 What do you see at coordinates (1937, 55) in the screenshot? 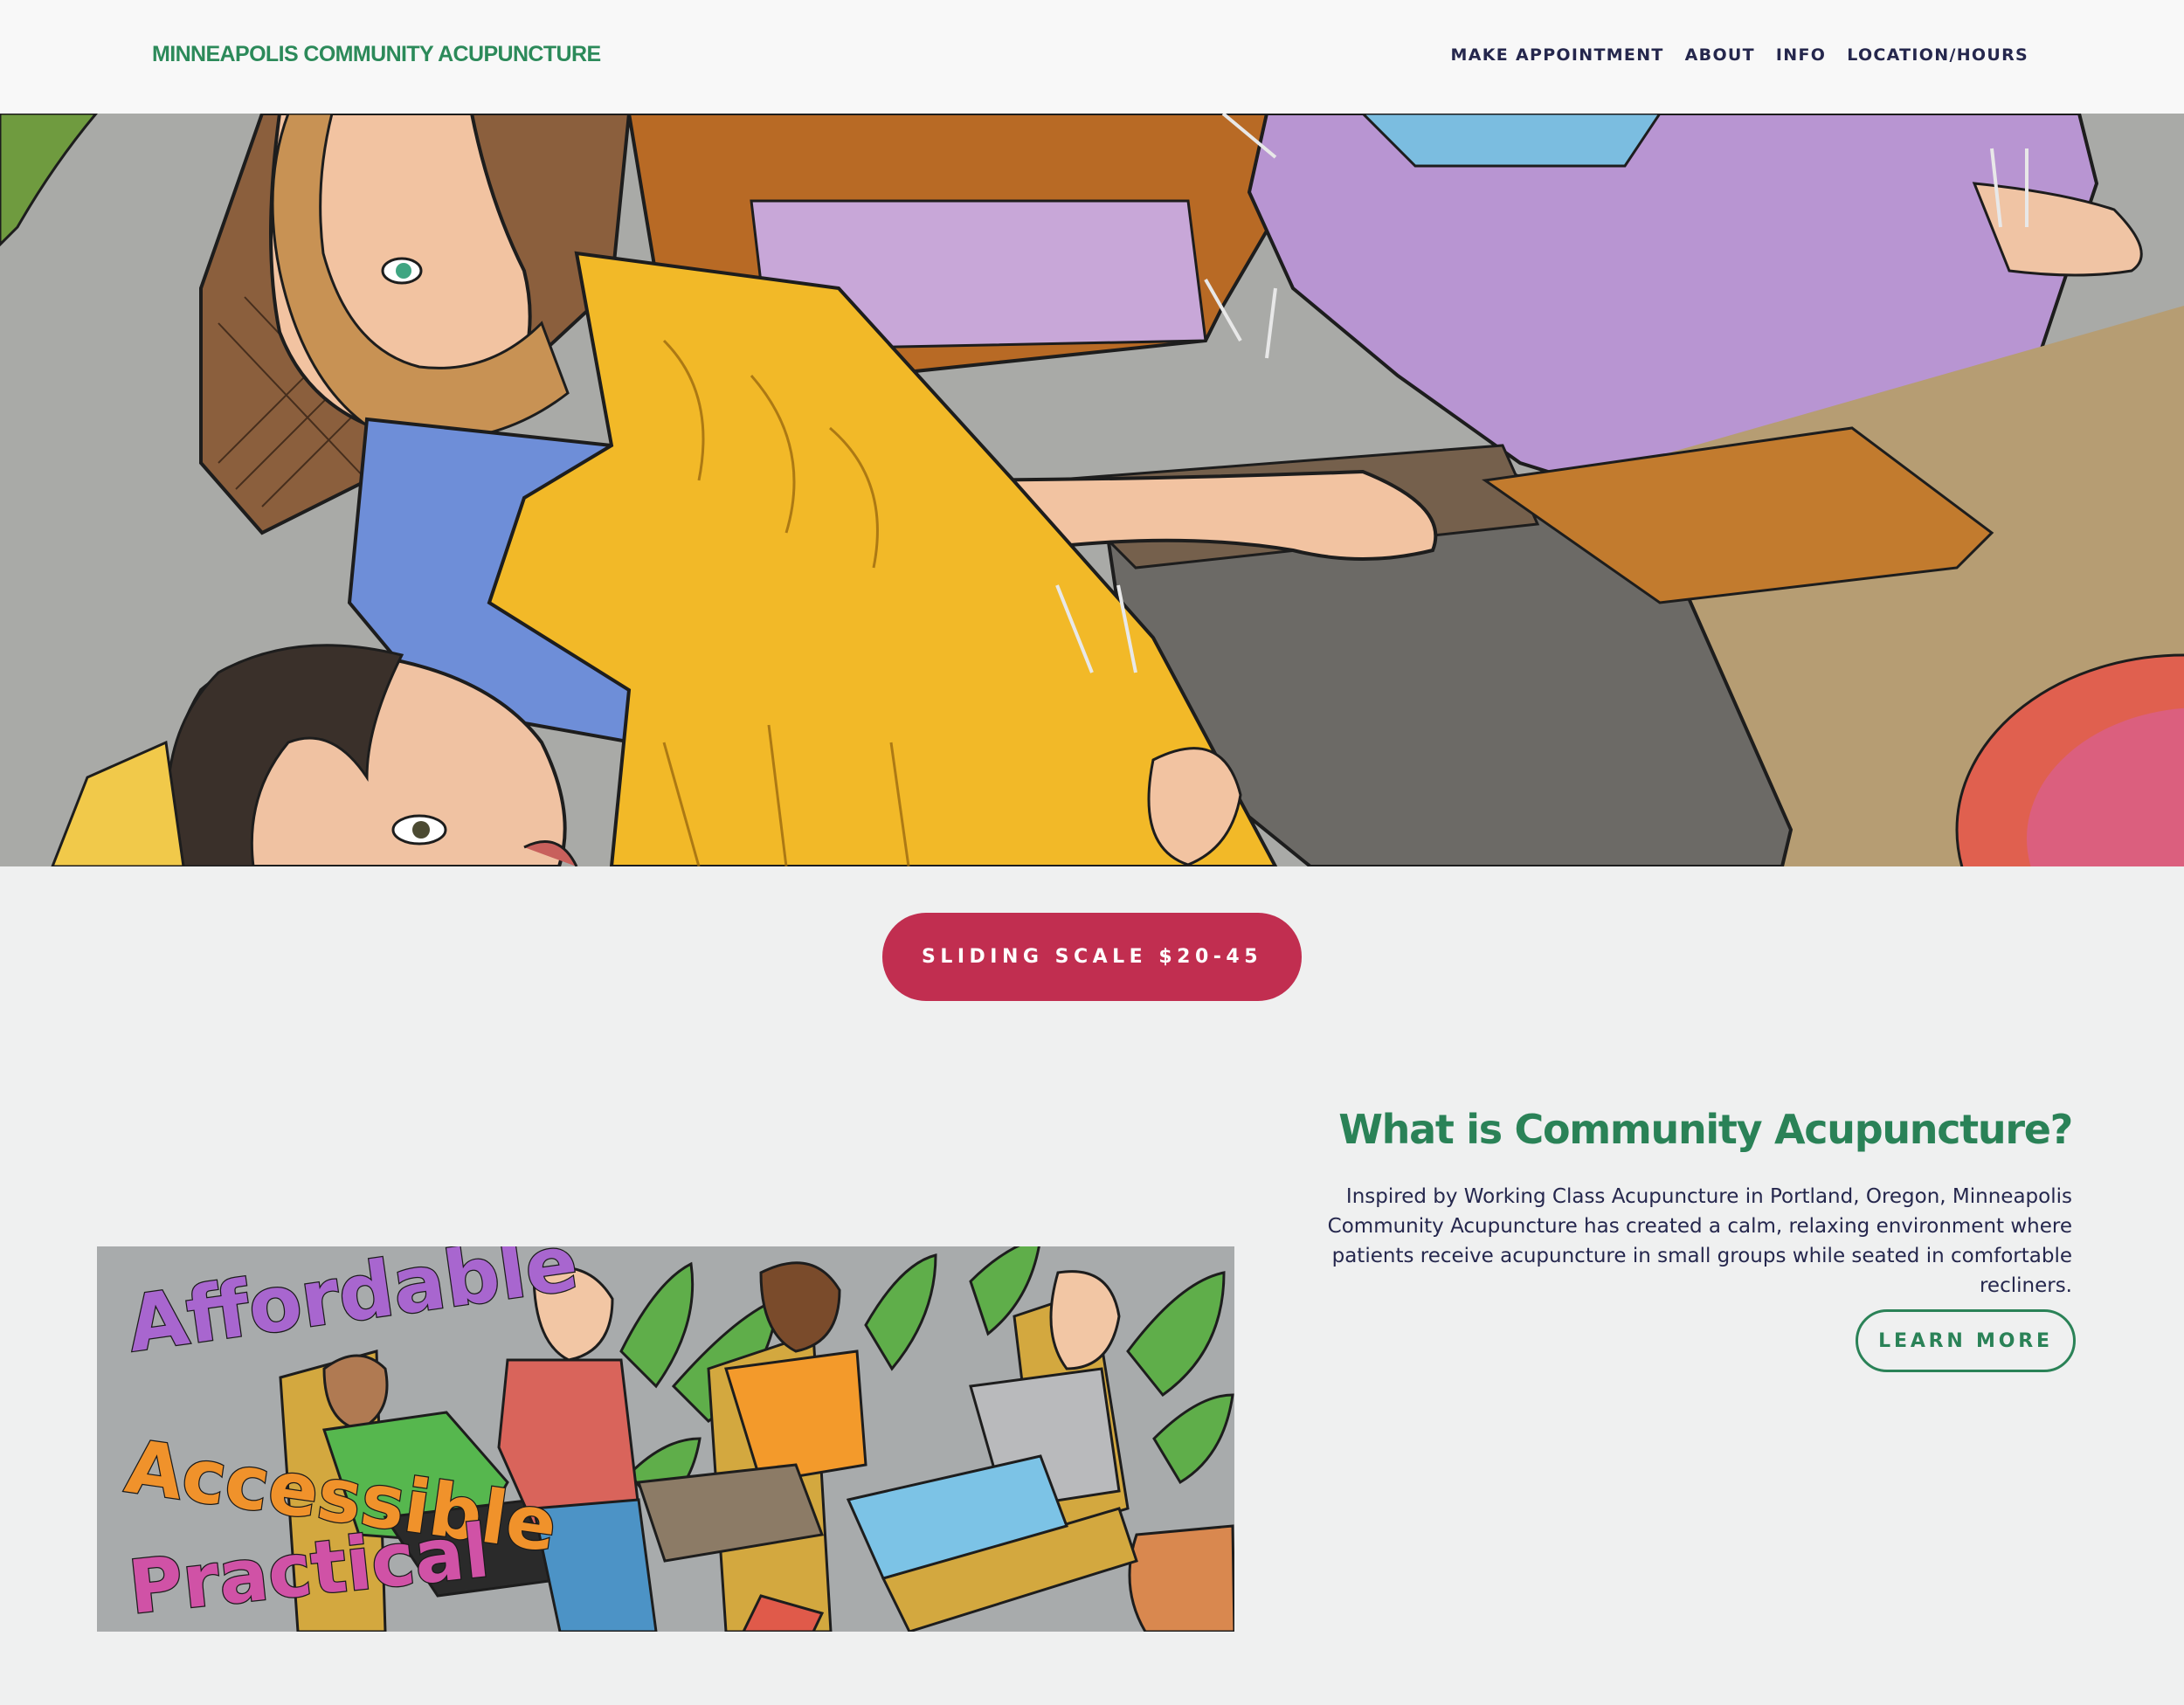
I see `nav-location-hours: LOCATION/HOURS` at bounding box center [1937, 55].